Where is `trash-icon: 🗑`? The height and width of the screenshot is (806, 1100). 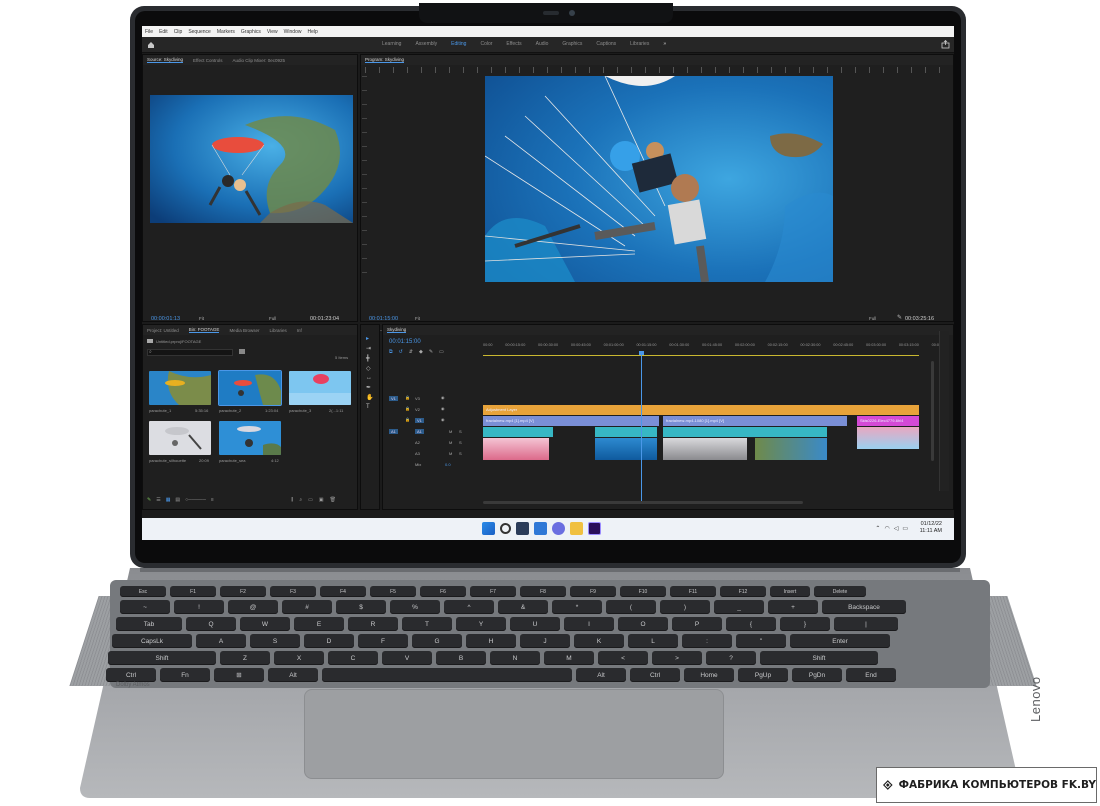 trash-icon: 🗑 is located at coordinates (333, 500).